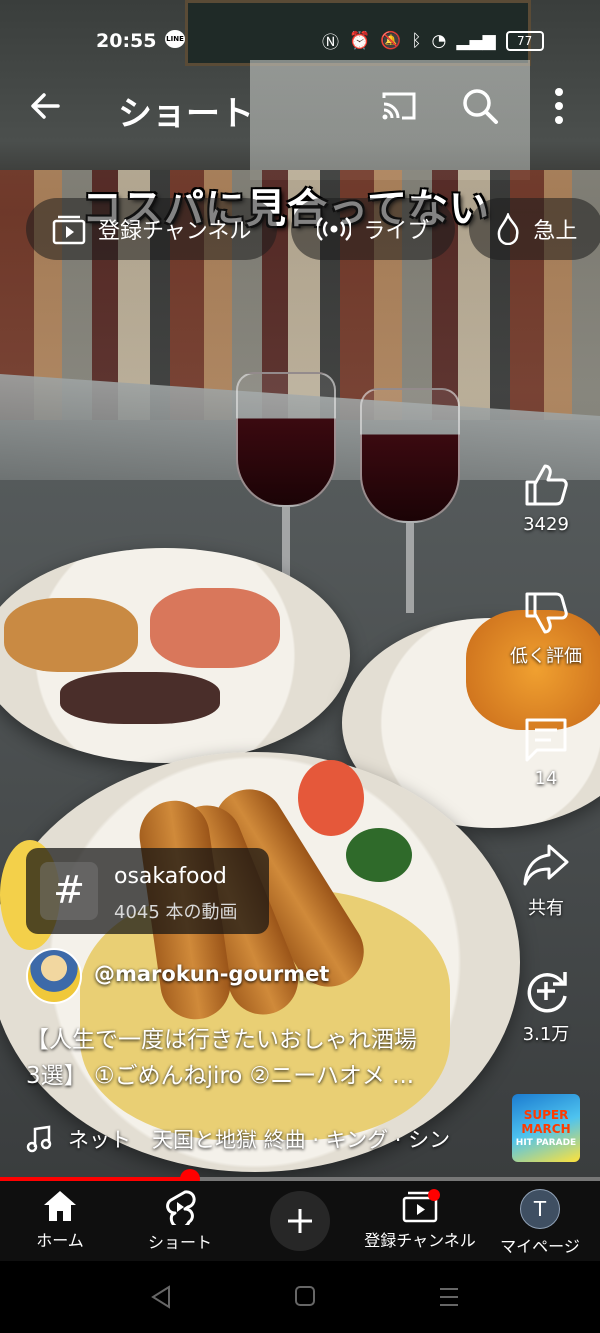 This screenshot has height=1333, width=600. I want to click on system-back-icon, so click(161, 1297).